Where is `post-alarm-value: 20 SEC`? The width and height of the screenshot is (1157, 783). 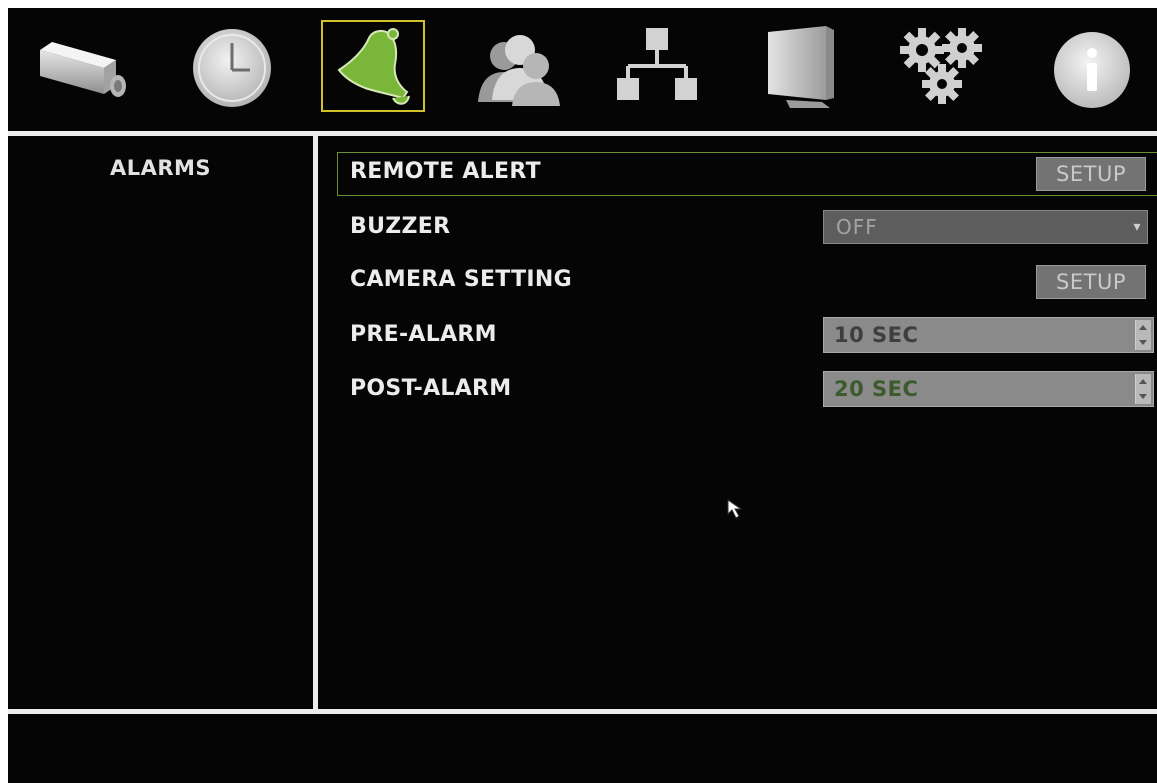 post-alarm-value: 20 SEC is located at coordinates (876, 389).